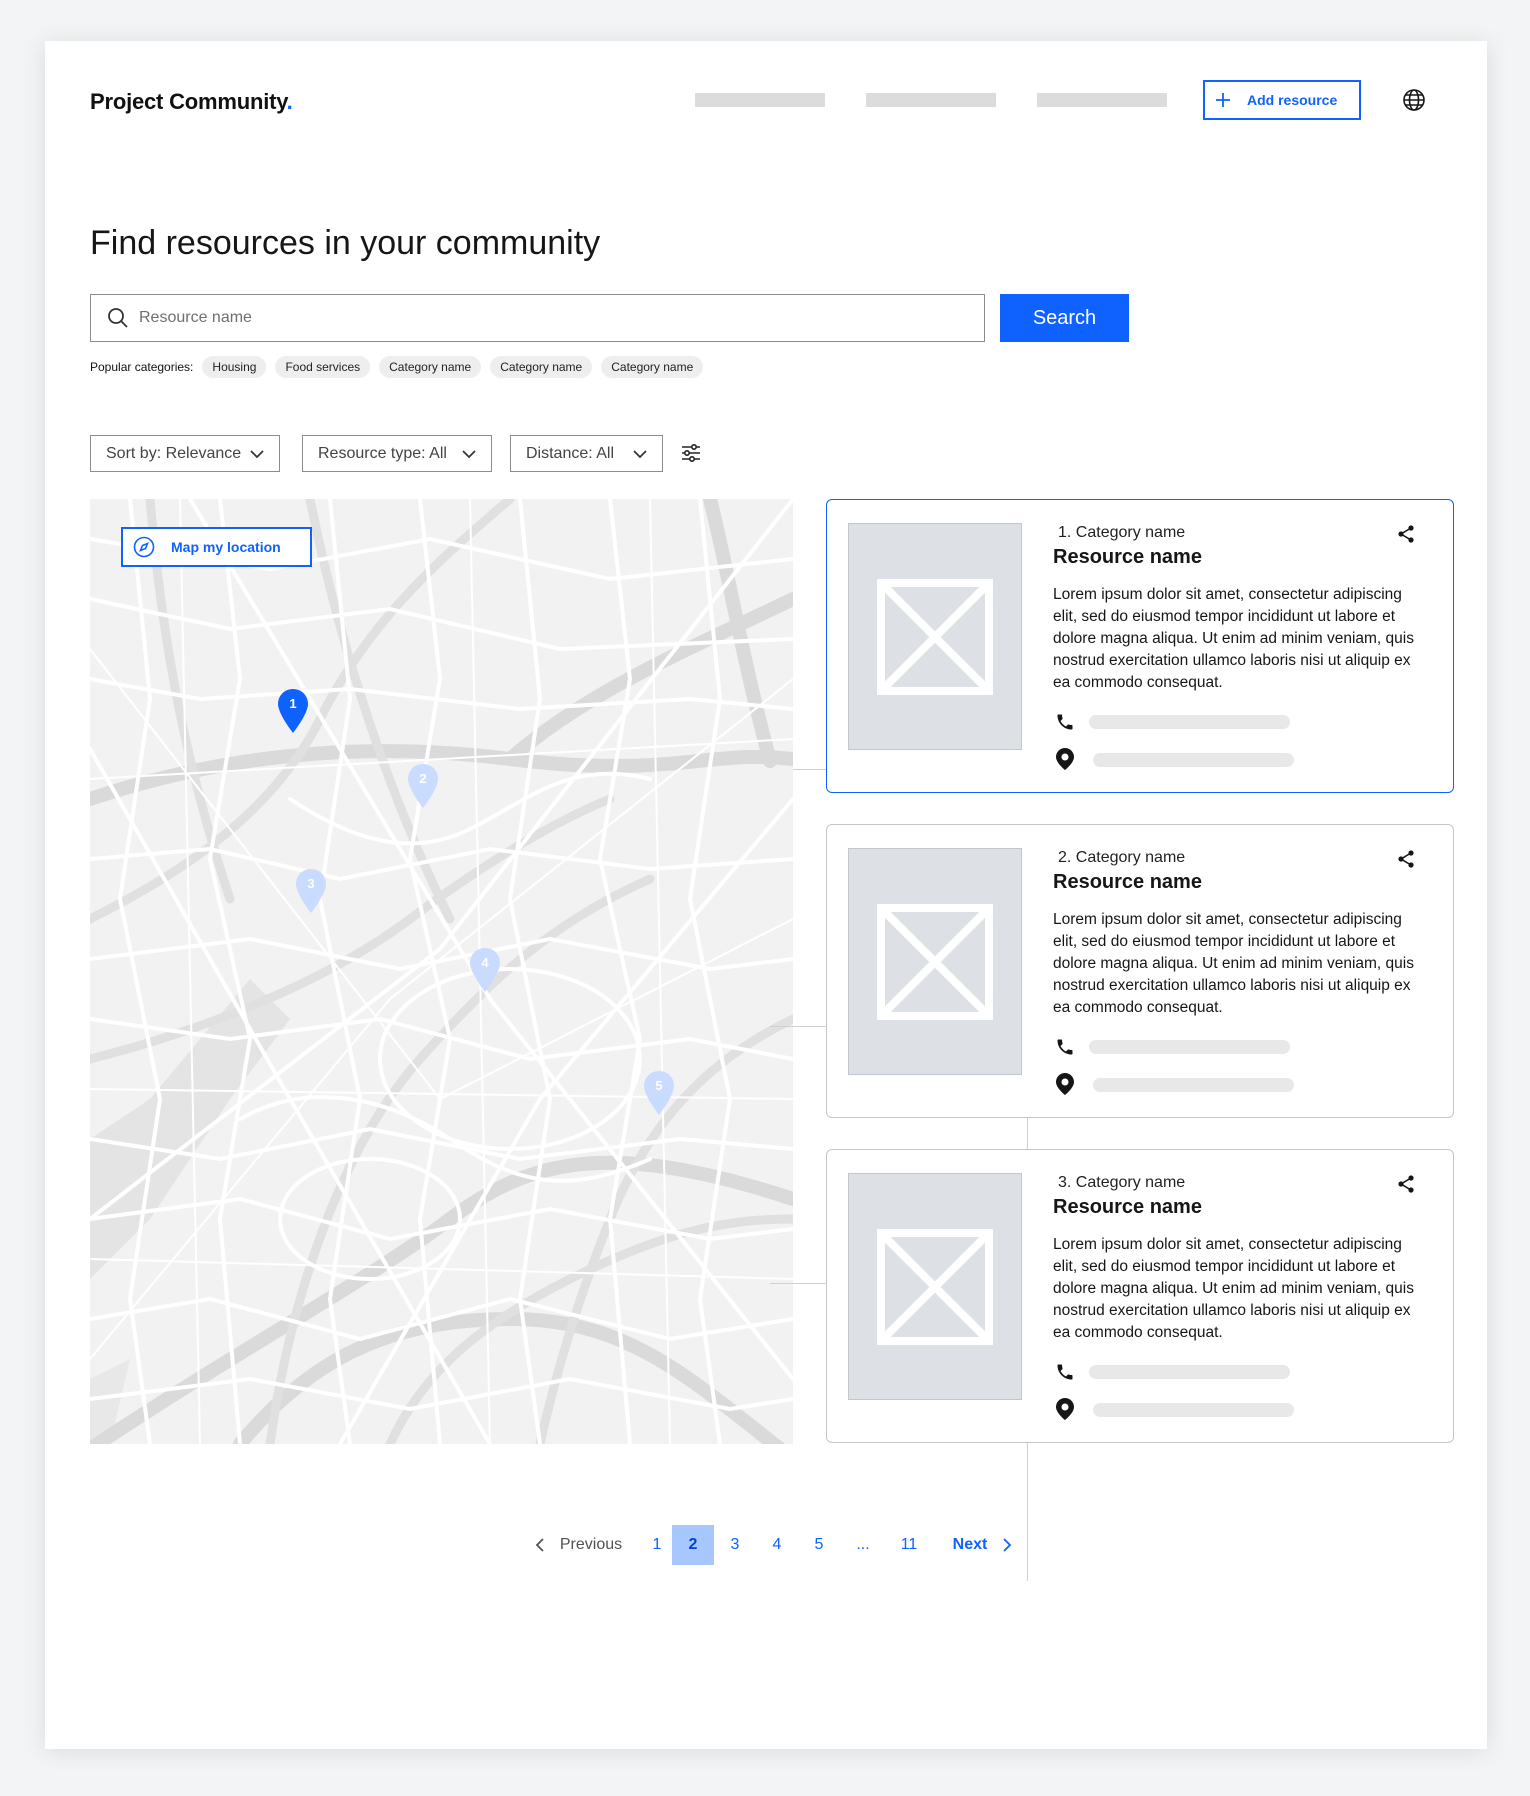  Describe the element at coordinates (591, 1544) in the screenshot. I see `pagination-previous-label: Previous` at that location.